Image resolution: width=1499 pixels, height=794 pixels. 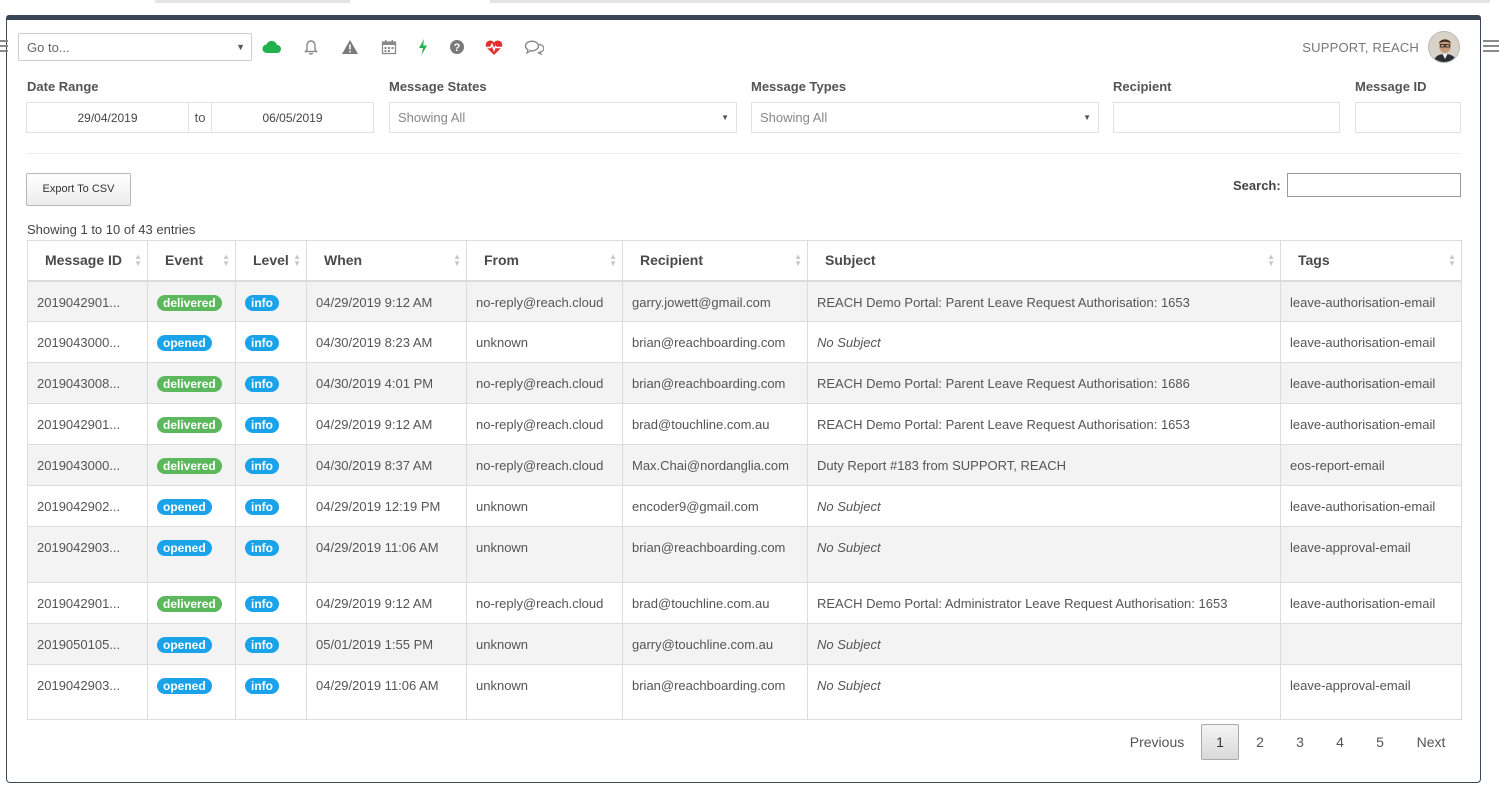 What do you see at coordinates (715, 301) in the screenshot?
I see `cell-recipient: garry.jowett@gmail.com` at bounding box center [715, 301].